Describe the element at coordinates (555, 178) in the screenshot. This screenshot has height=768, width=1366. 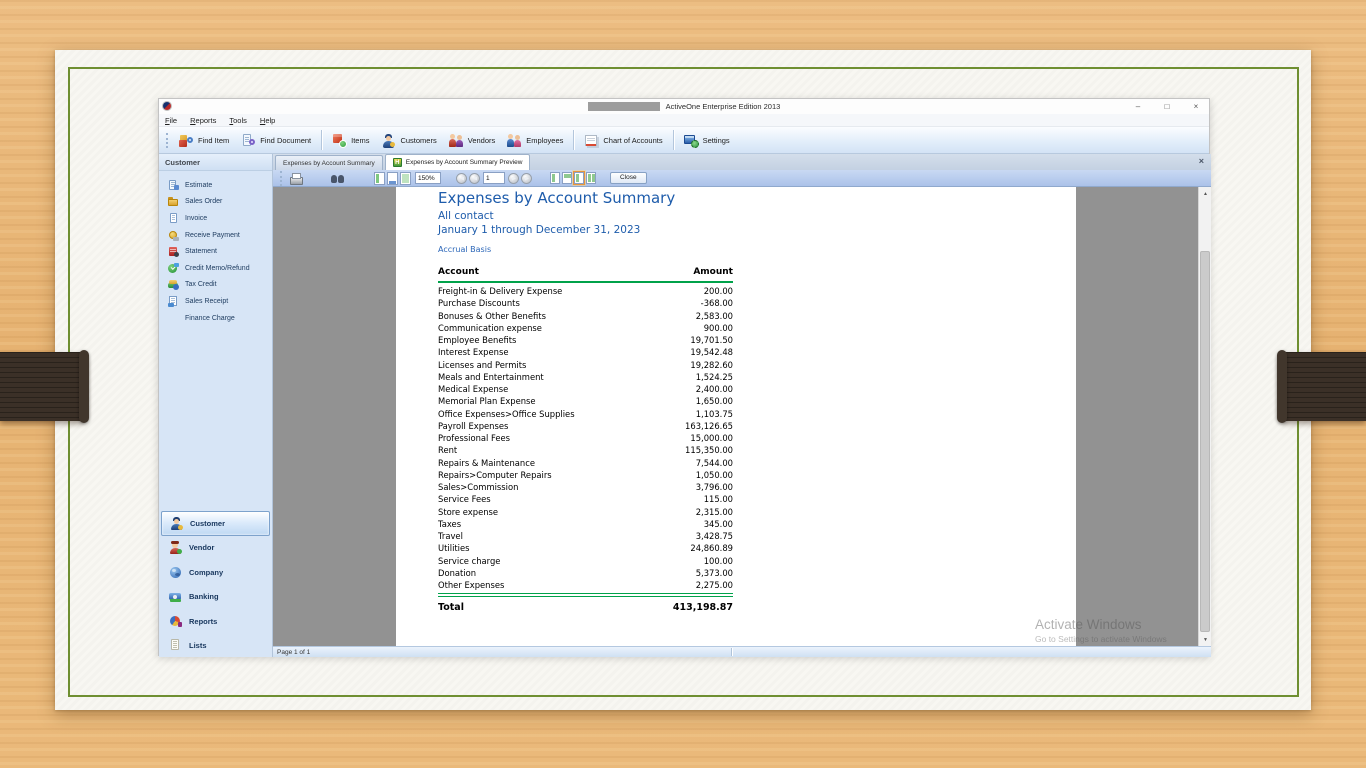
I see `single-page-view-icon` at that location.